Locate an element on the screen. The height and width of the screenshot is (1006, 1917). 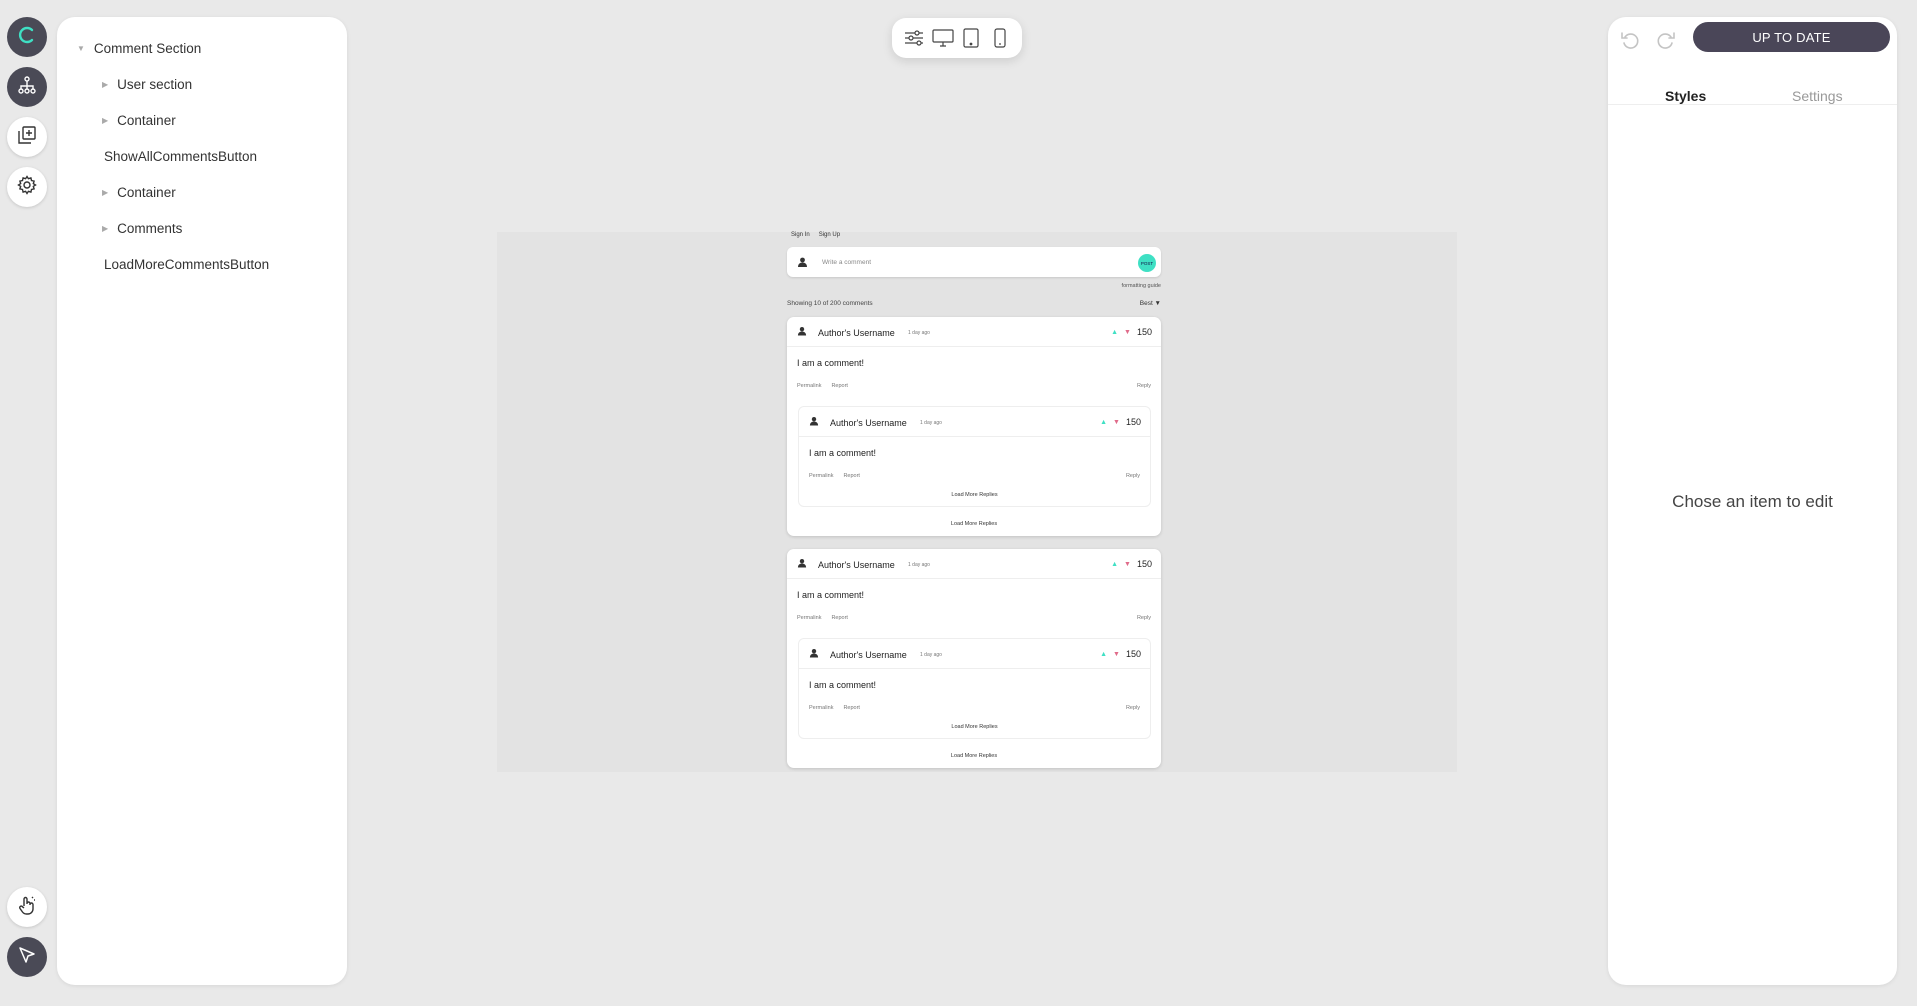
undo-icon is located at coordinates (1630, 40).